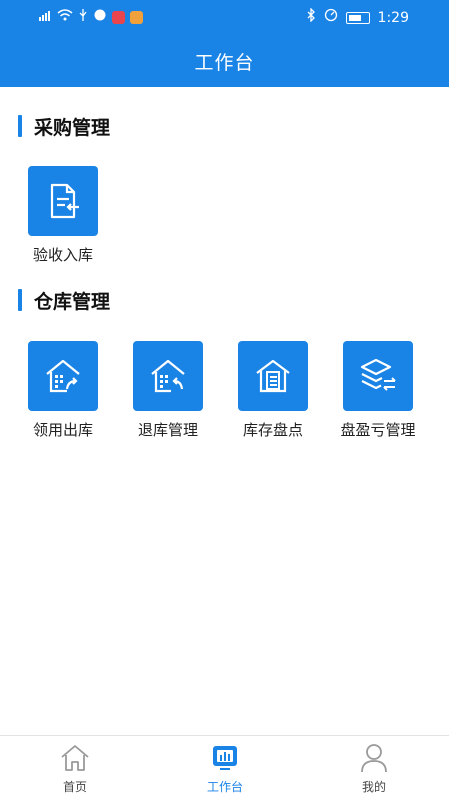 Image resolution: width=449 pixels, height=800 pixels. I want to click on profile-icon, so click(374, 758).